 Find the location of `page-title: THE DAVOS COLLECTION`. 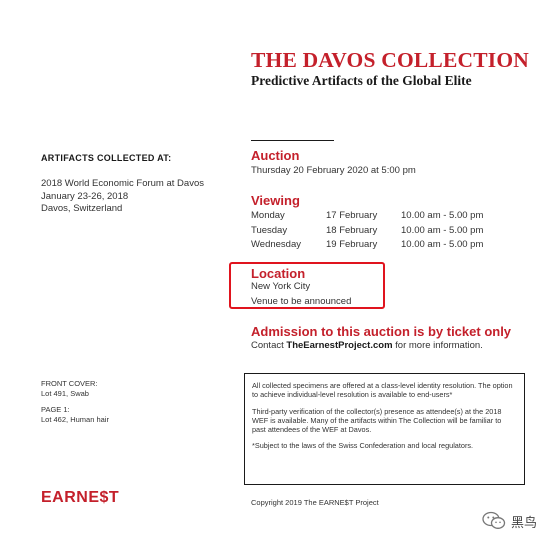

page-title: THE DAVOS COLLECTION is located at coordinates (390, 60).